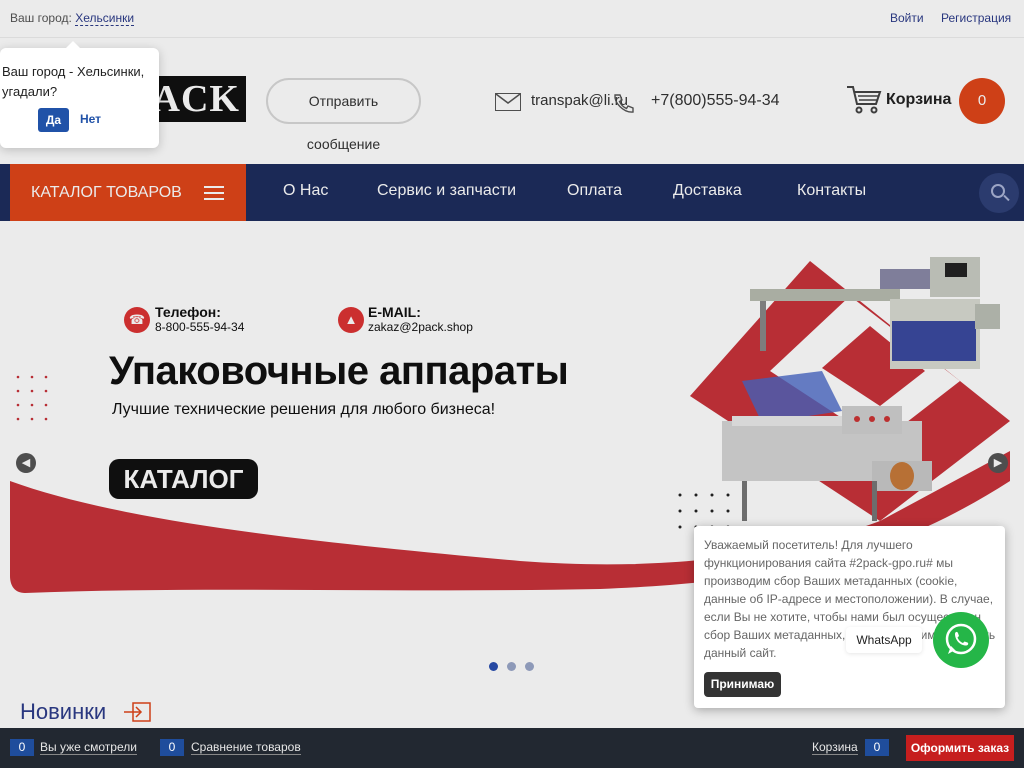  What do you see at coordinates (715, 101) in the screenshot?
I see `phone-link: +7(800)555-94-34` at bounding box center [715, 101].